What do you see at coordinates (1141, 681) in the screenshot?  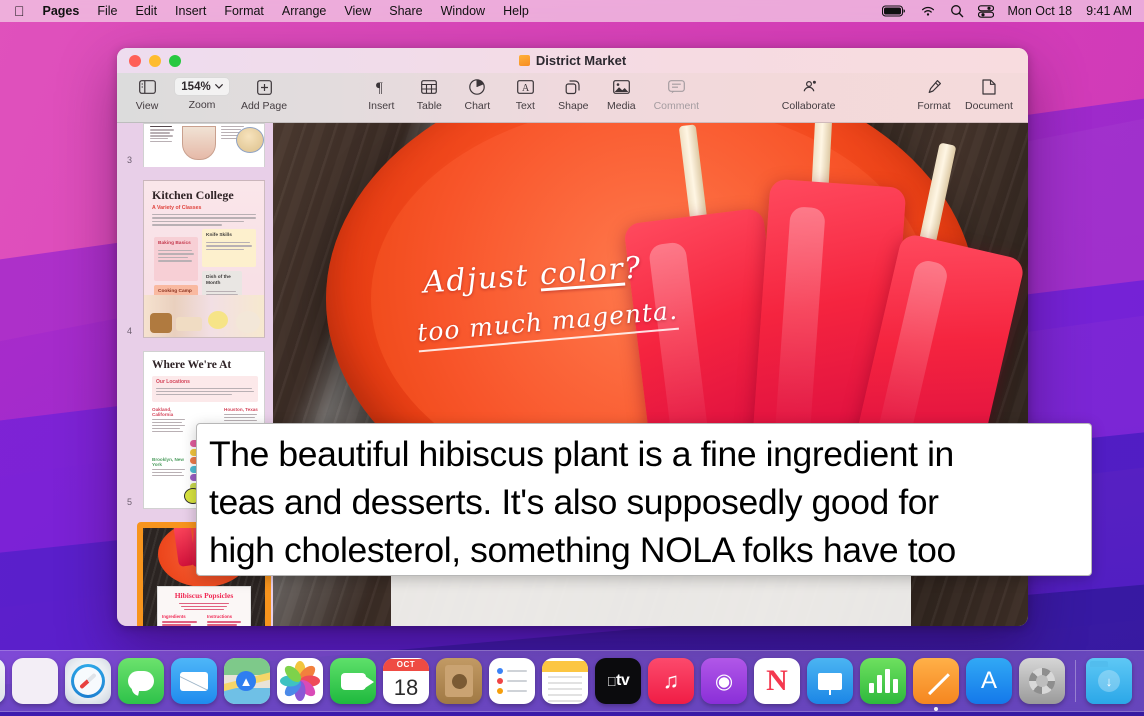 I see `dock-item-trash` at bounding box center [1141, 681].